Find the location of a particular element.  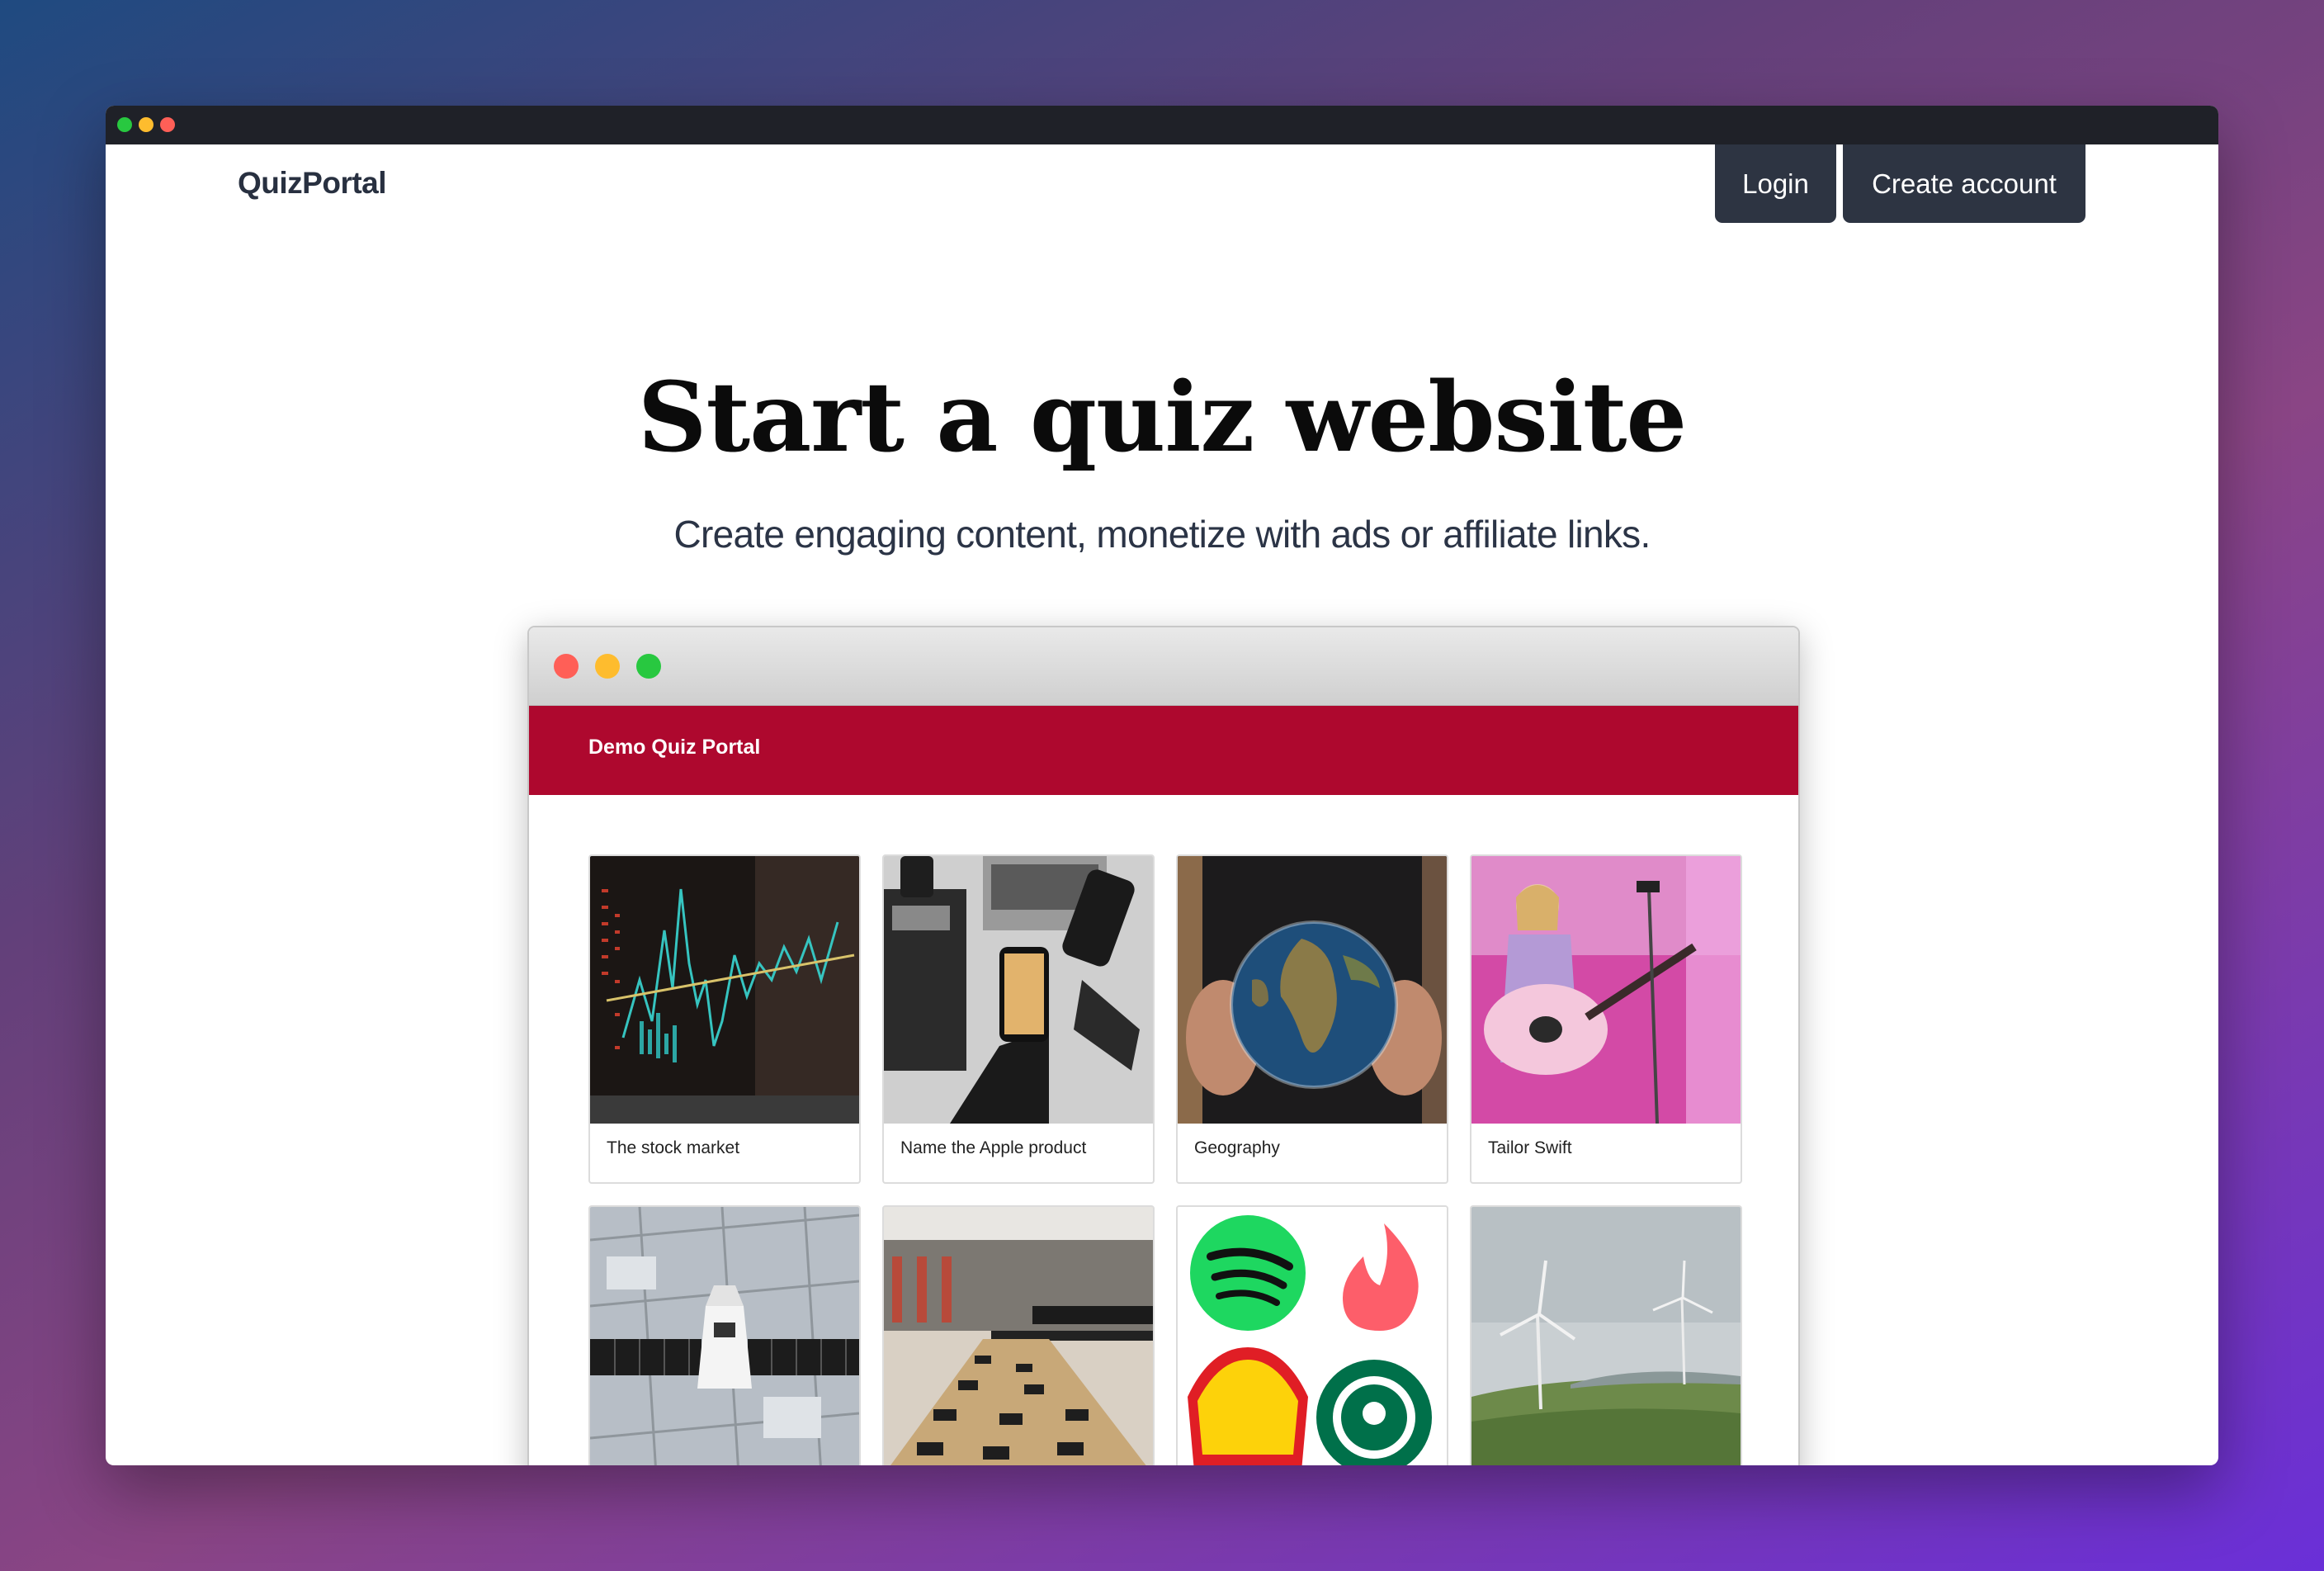

login-button: Login is located at coordinates (1776, 183).